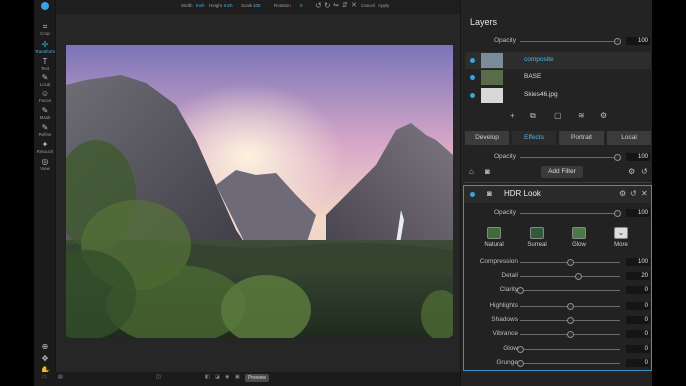  What do you see at coordinates (45, 164) in the screenshot?
I see `tool-view: ◎ View` at bounding box center [45, 164].